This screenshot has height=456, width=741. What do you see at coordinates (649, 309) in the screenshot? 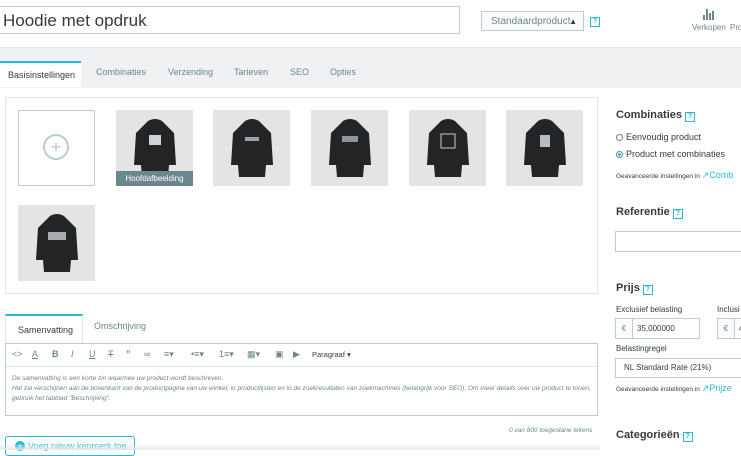
I see `excl-tax-label: Exclusief belasting` at bounding box center [649, 309].